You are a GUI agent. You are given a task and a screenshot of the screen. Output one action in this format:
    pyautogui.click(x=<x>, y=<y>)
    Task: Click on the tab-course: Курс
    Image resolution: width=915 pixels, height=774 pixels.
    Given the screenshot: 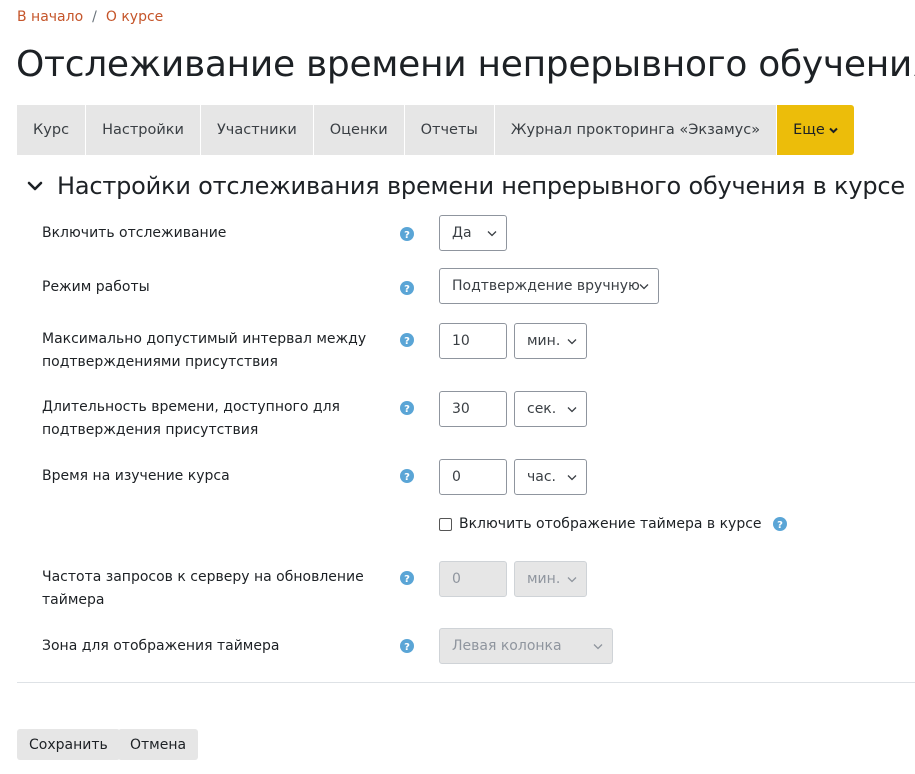 What is the action you would take?
    pyautogui.click(x=52, y=130)
    